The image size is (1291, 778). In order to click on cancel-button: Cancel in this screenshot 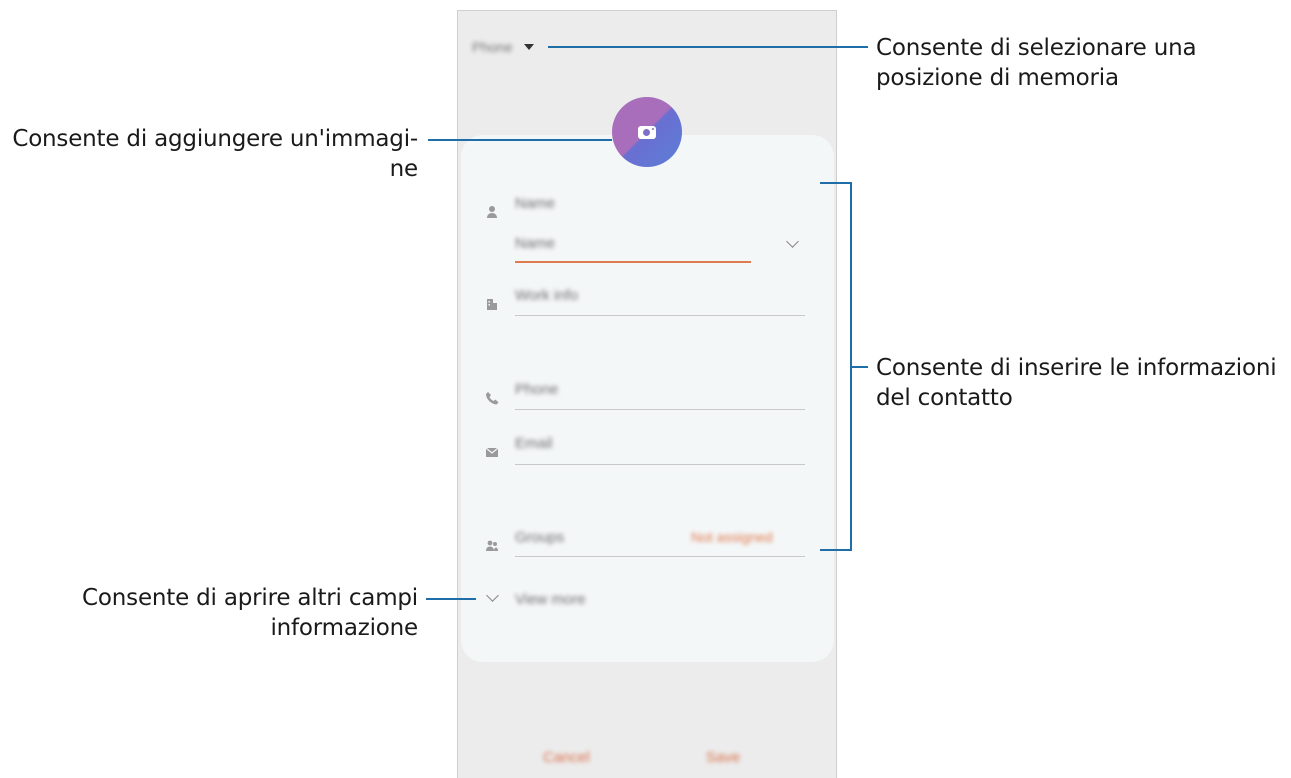, I will do `click(566, 757)`.